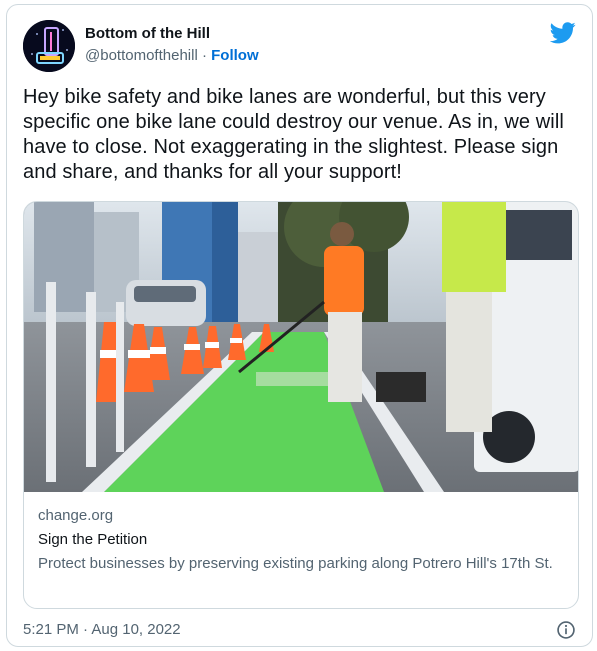 Image resolution: width=597 pixels, height=651 pixels. I want to click on link-domain: change.org, so click(76, 515).